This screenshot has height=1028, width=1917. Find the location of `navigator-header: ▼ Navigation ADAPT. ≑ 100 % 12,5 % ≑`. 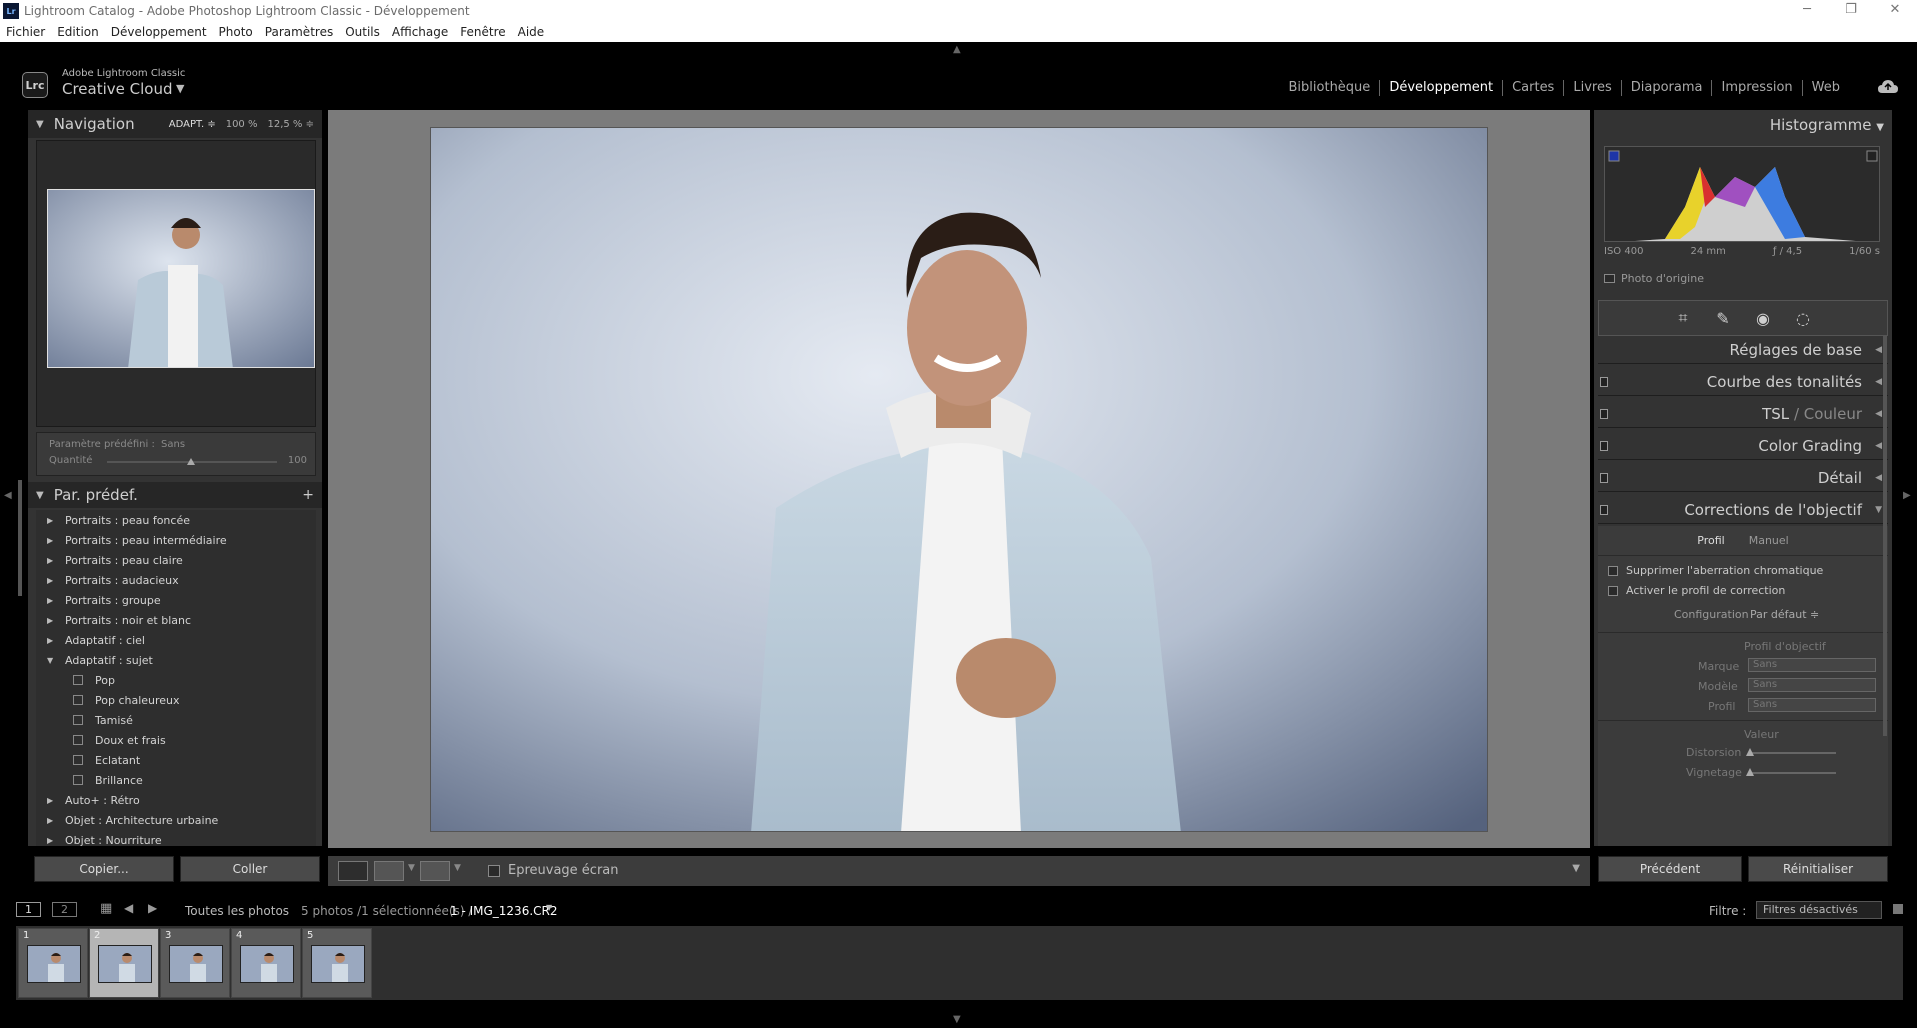

navigator-header: ▼ Navigation ADAPT. ≑ 100 % 12,5 % ≑ is located at coordinates (175, 124).